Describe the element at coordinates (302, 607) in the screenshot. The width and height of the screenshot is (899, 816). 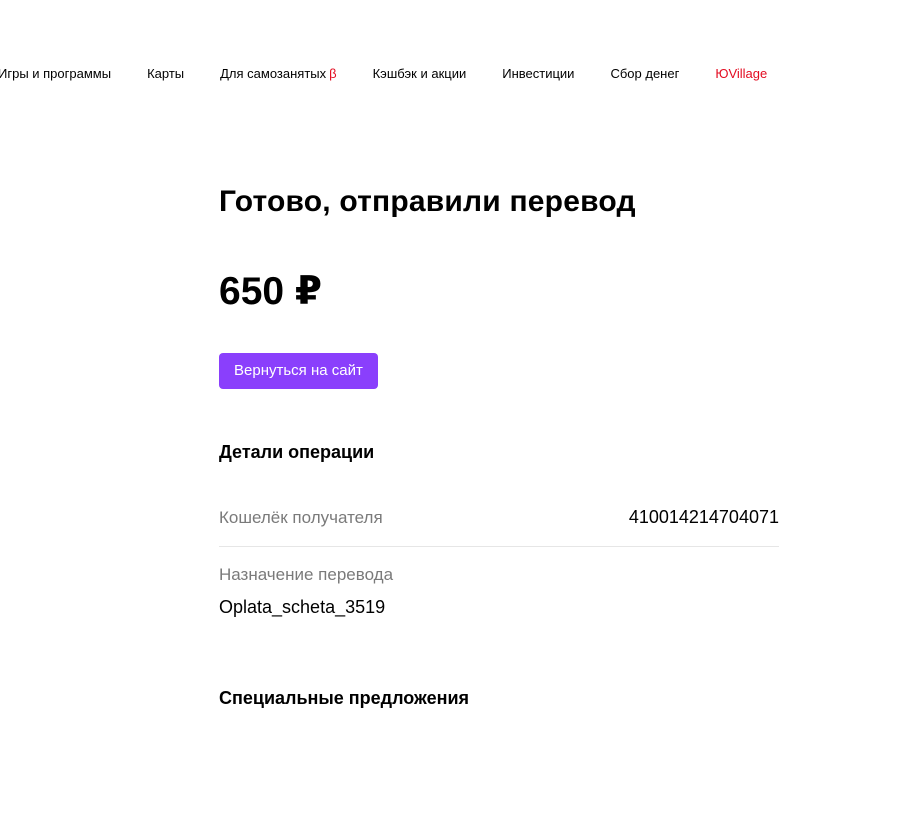
I see `purpose-value: Oplata_scheta_3519` at that location.